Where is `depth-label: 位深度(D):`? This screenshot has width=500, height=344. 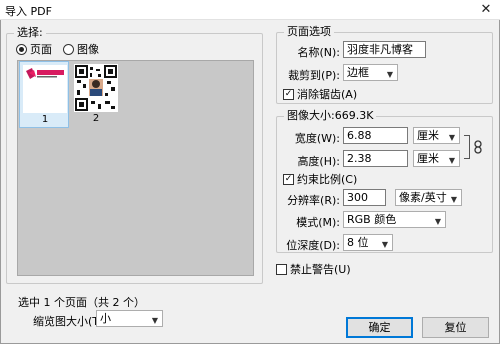 depth-label: 位深度(D): is located at coordinates (313, 245).